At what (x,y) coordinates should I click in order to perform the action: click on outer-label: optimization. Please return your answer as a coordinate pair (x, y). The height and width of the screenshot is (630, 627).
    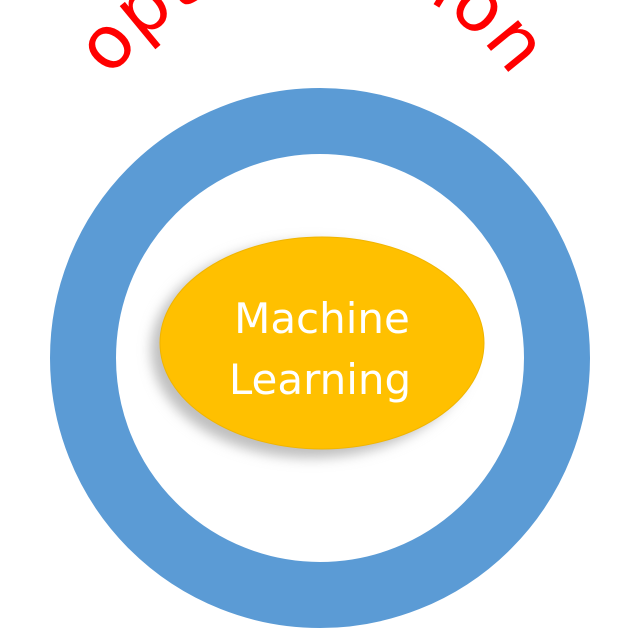
    Looking at the image, I should click on (311, 44).